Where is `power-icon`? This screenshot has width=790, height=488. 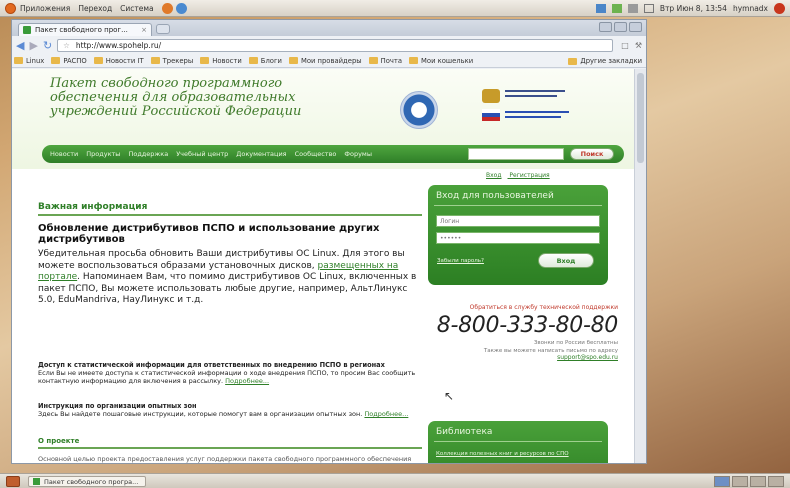
power-icon is located at coordinates (779, 8).